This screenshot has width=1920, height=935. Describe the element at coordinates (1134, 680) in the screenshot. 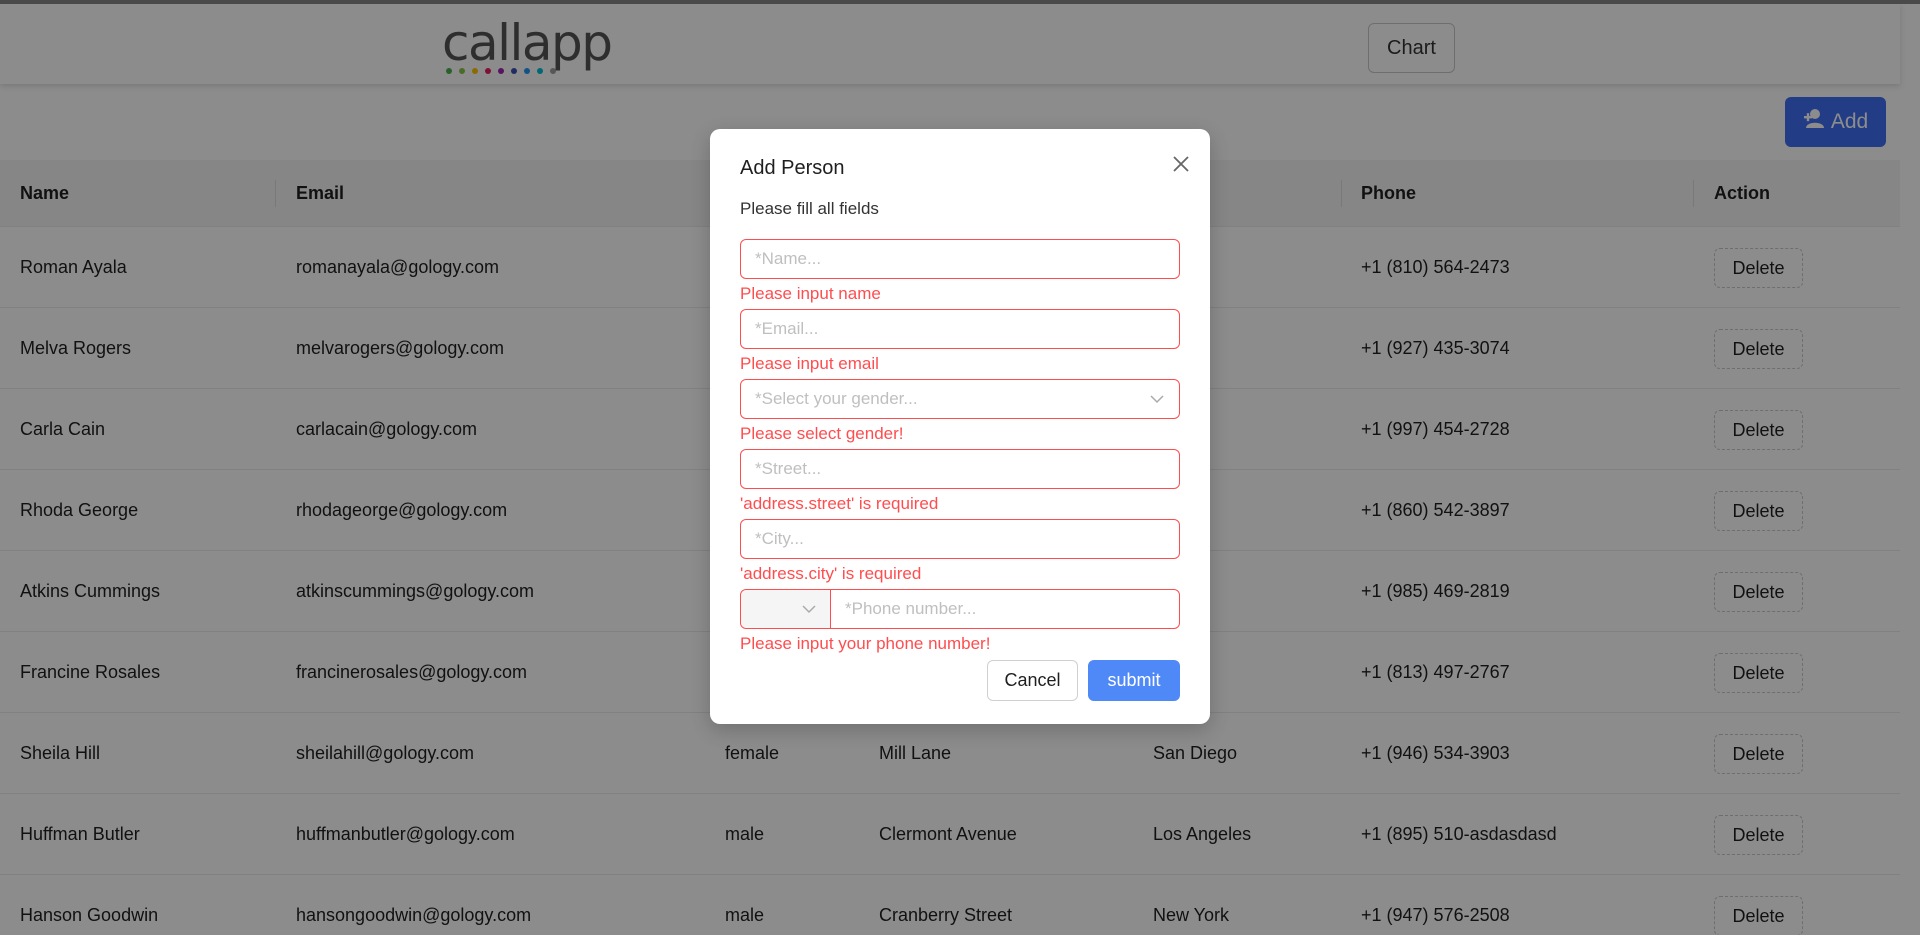

I see `submit-button: submit` at that location.